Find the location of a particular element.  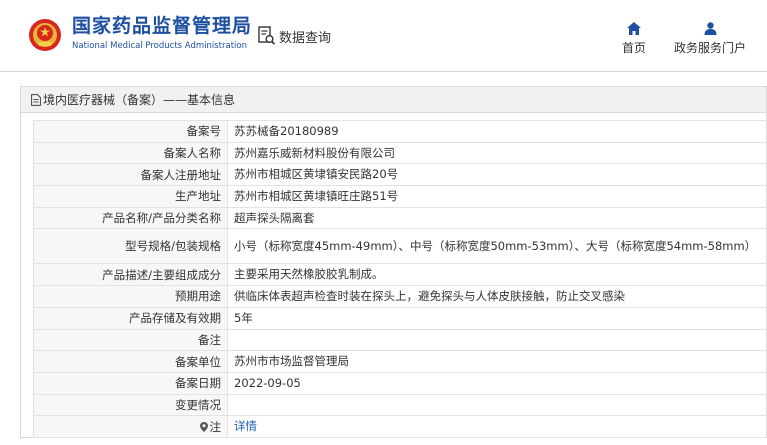

panel-title: 境内医疗器械（备案）——基本信息 is located at coordinates (139, 100).